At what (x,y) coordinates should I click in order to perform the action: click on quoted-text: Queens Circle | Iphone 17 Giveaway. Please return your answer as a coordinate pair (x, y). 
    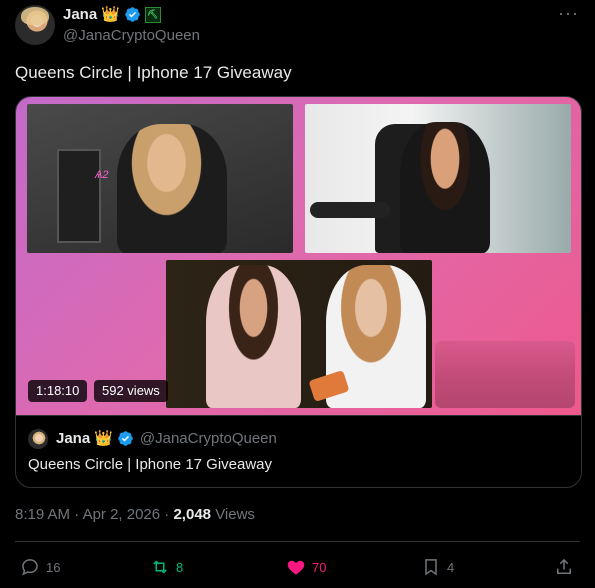
    Looking at the image, I should click on (150, 464).